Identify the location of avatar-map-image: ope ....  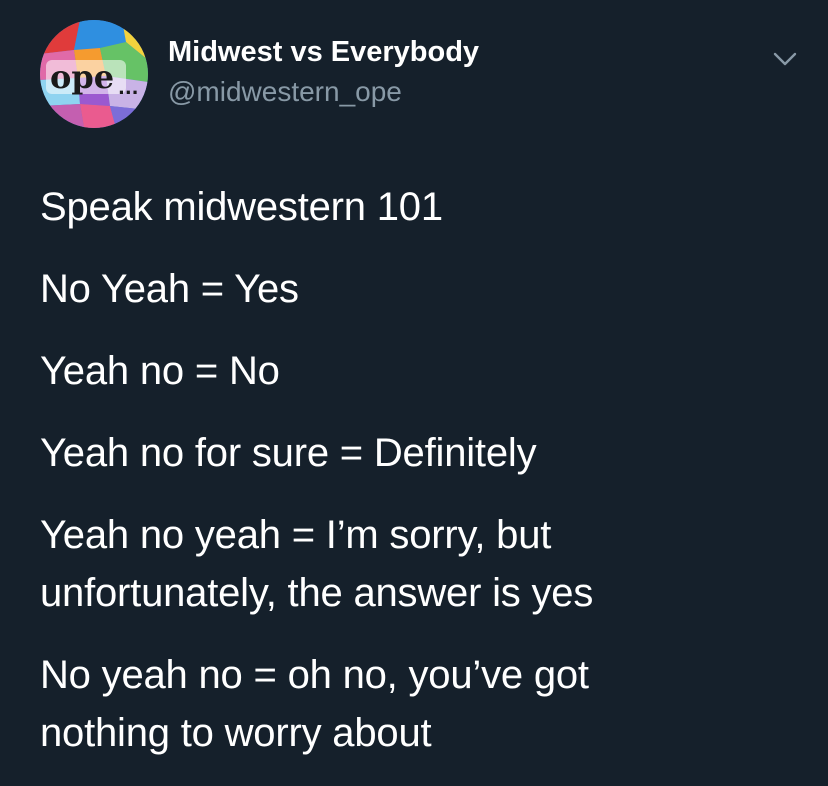
(94, 74).